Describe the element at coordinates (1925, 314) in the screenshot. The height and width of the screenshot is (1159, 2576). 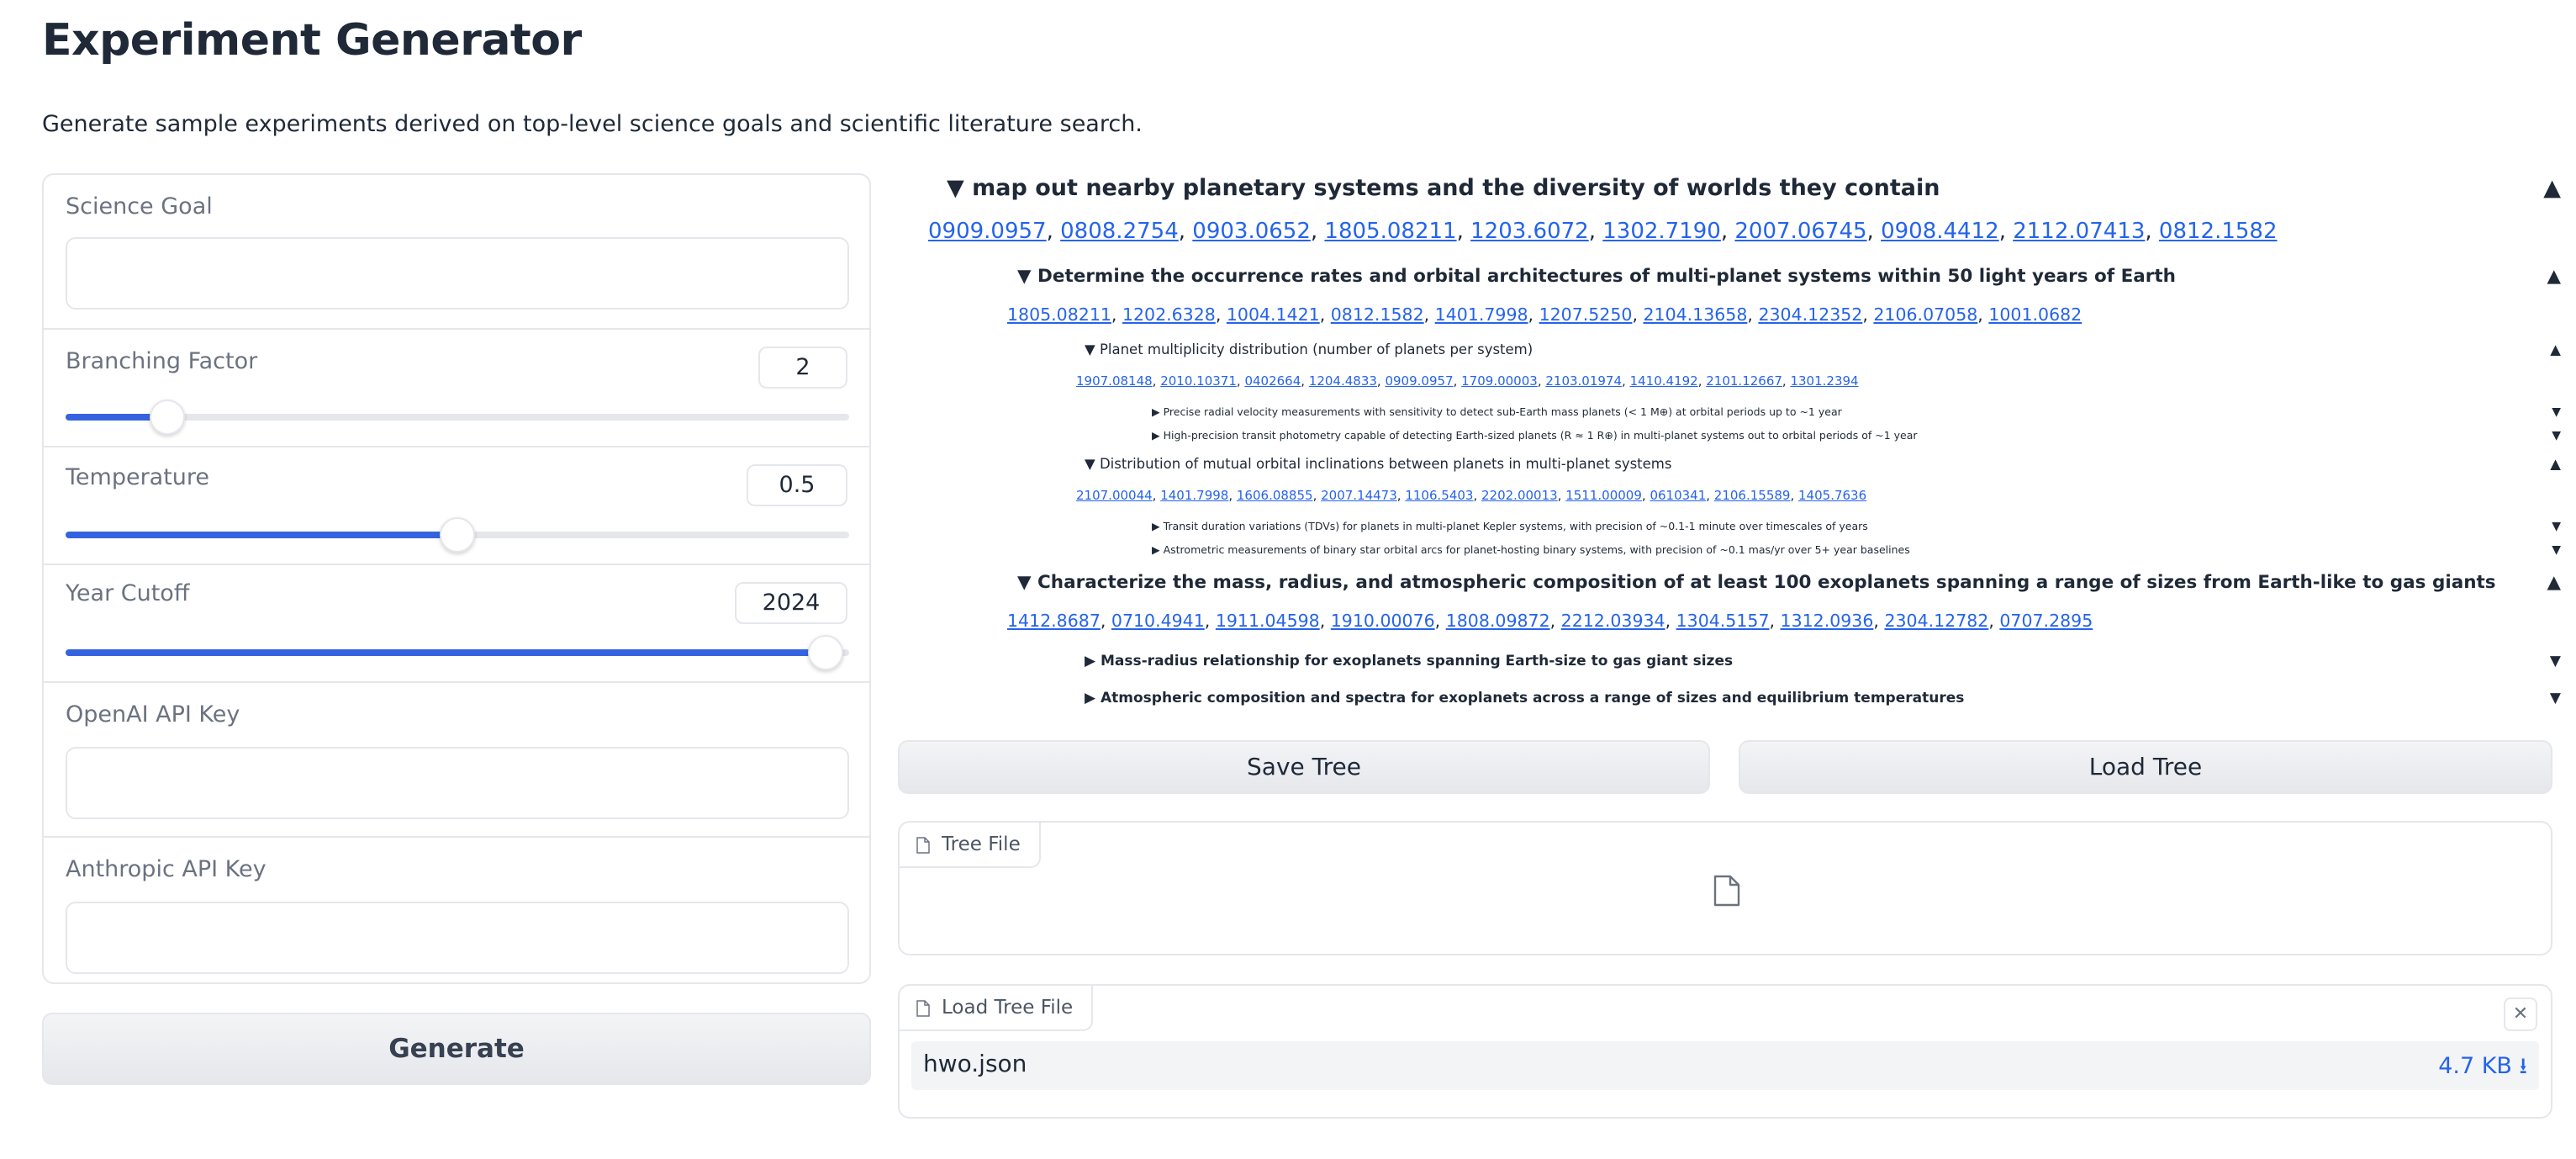
I see `paper-link: 2106.07058` at that location.